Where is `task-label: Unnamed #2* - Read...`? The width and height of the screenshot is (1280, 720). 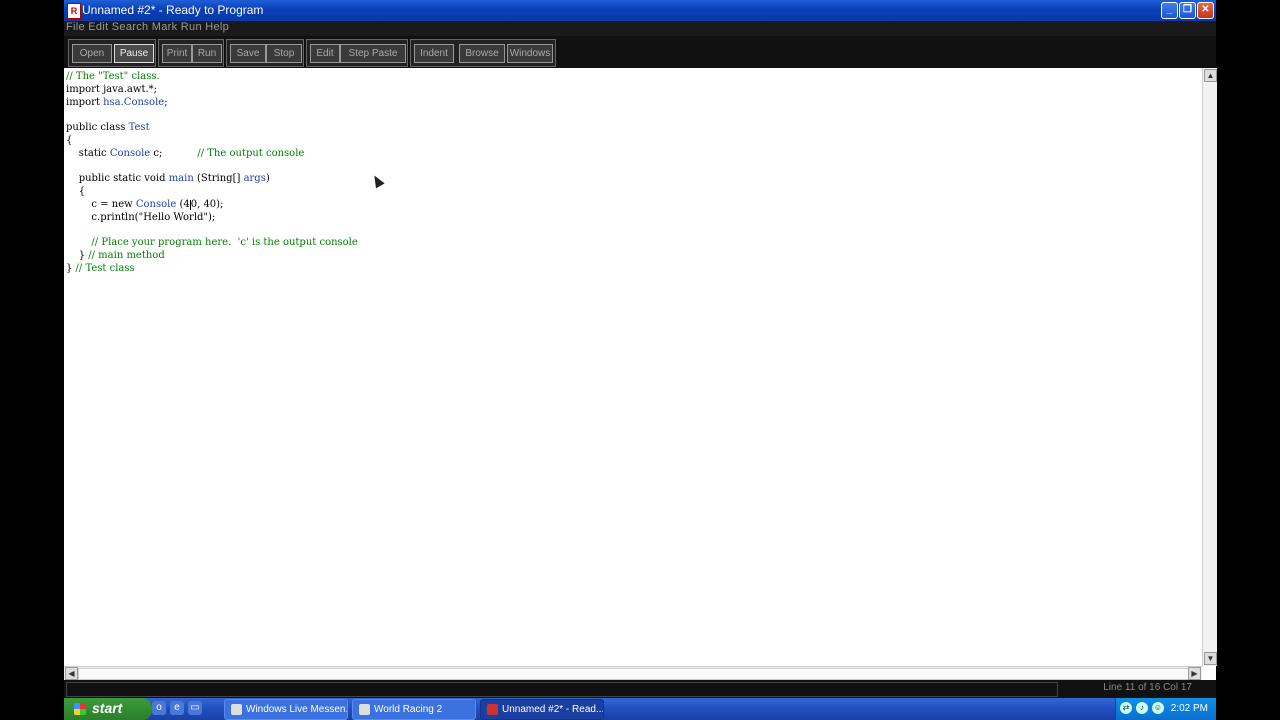
task-label: Unnamed #2* - Read... is located at coordinates (553, 709).